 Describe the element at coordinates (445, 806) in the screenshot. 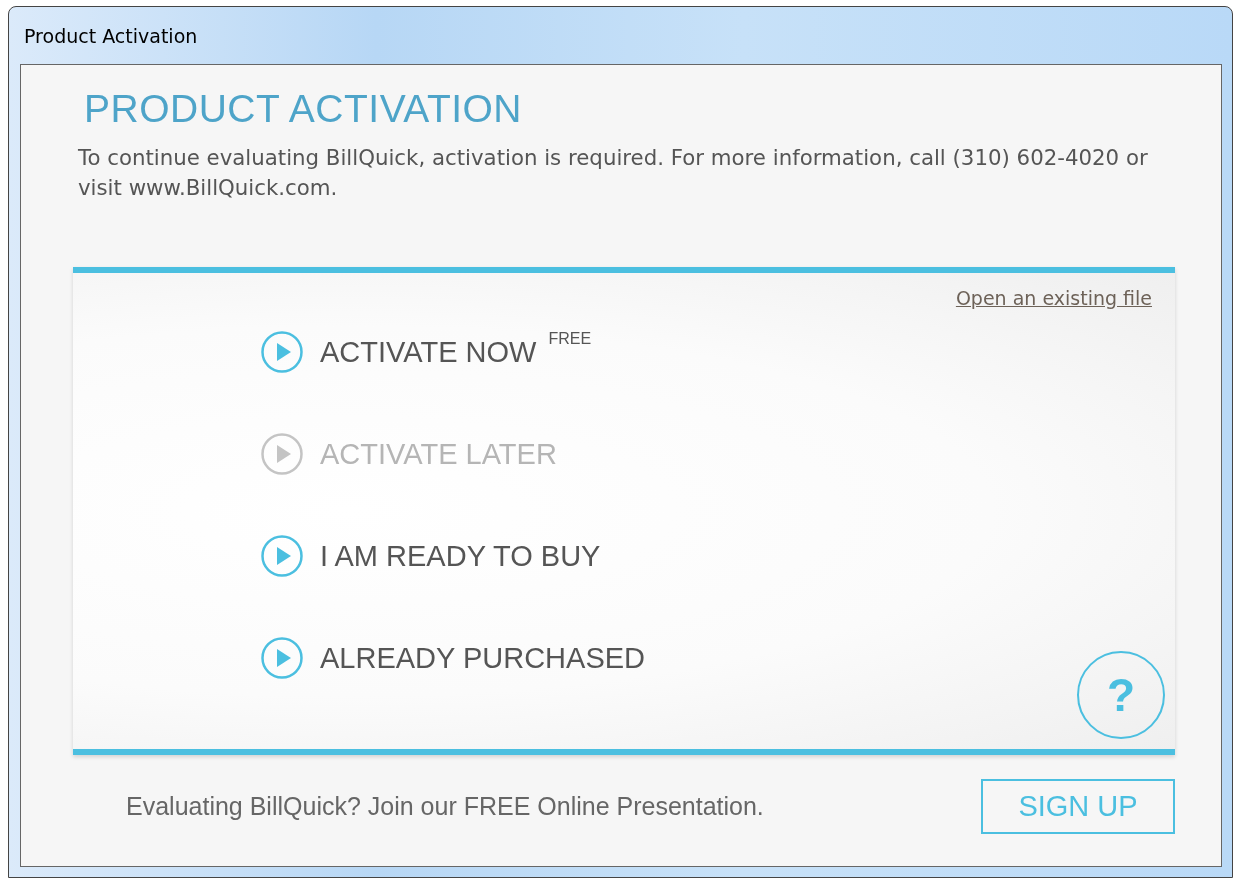

I see `promo-text: Evaluating BillQuick? Join our FREE Online Presentation.` at that location.